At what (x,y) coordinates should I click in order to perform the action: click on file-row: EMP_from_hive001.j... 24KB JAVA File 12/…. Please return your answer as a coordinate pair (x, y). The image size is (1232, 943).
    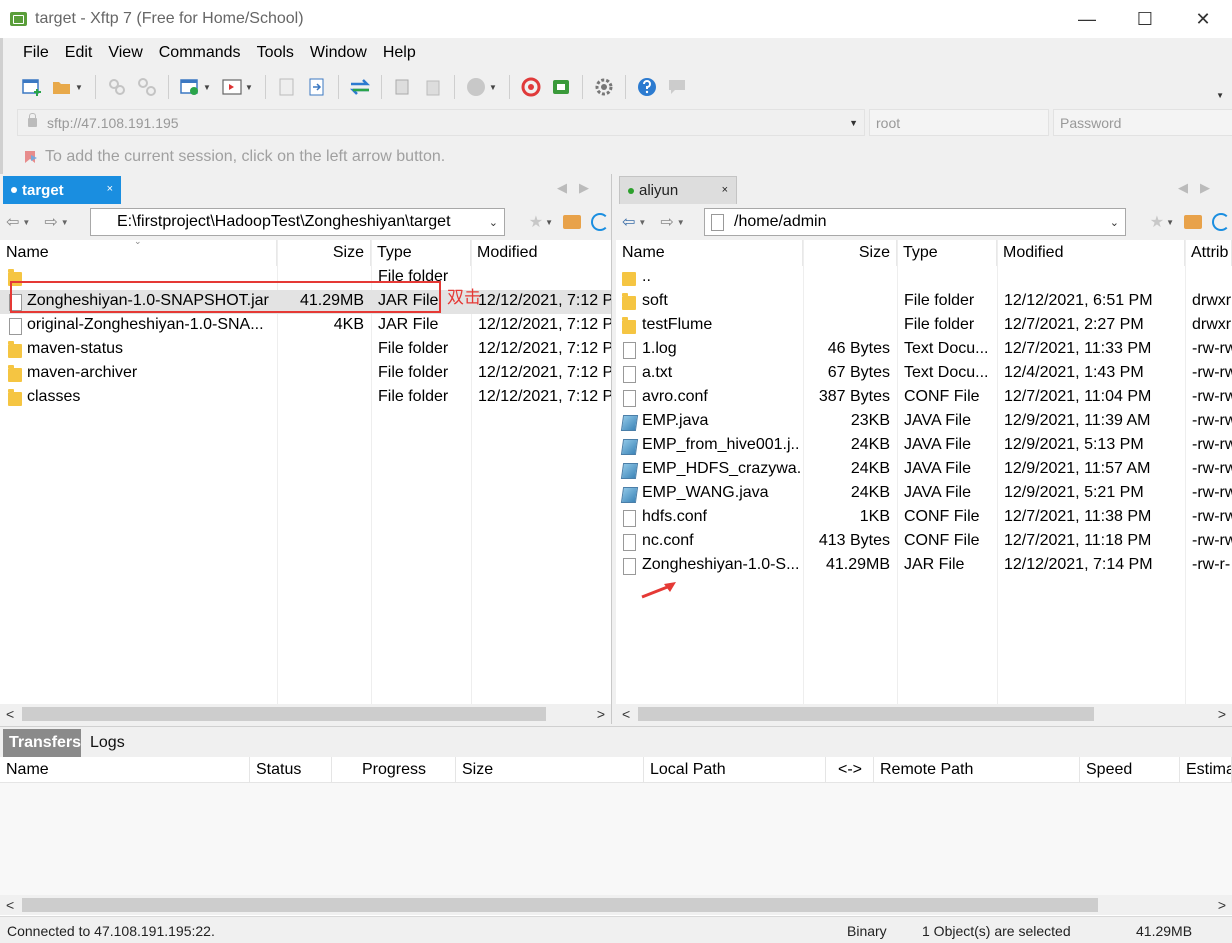
    Looking at the image, I should click on (924, 446).